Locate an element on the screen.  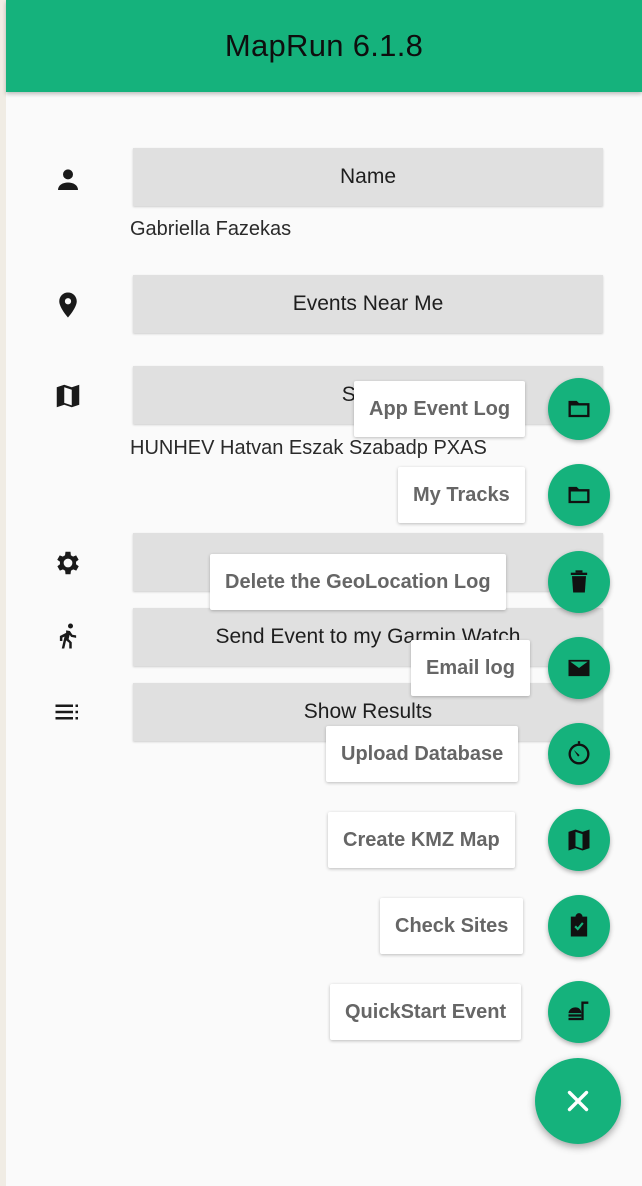
app-title: MapRun 6.1.8 is located at coordinates (324, 45).